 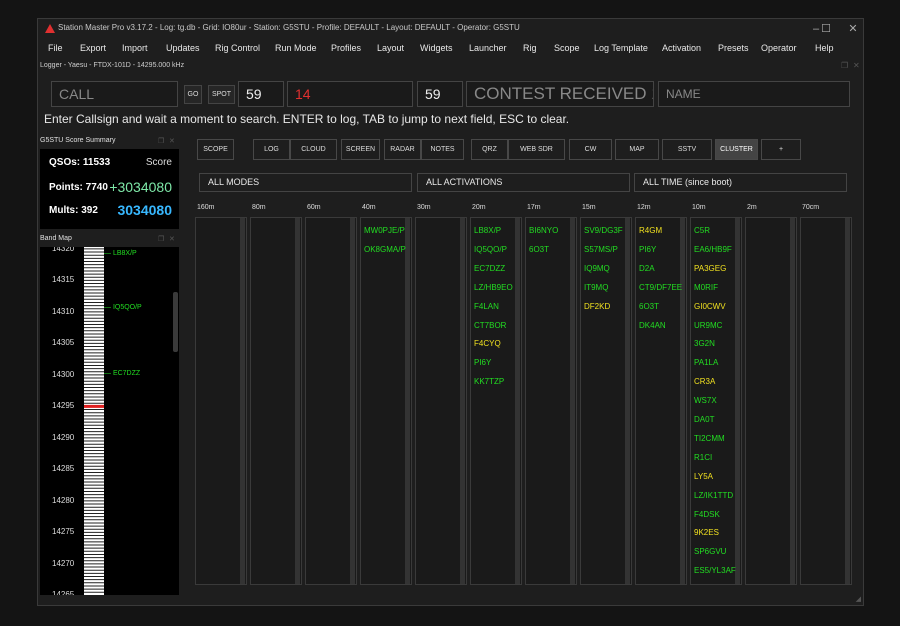 What do you see at coordinates (652, 326) in the screenshot?
I see `spot-callsign: DK4AN` at bounding box center [652, 326].